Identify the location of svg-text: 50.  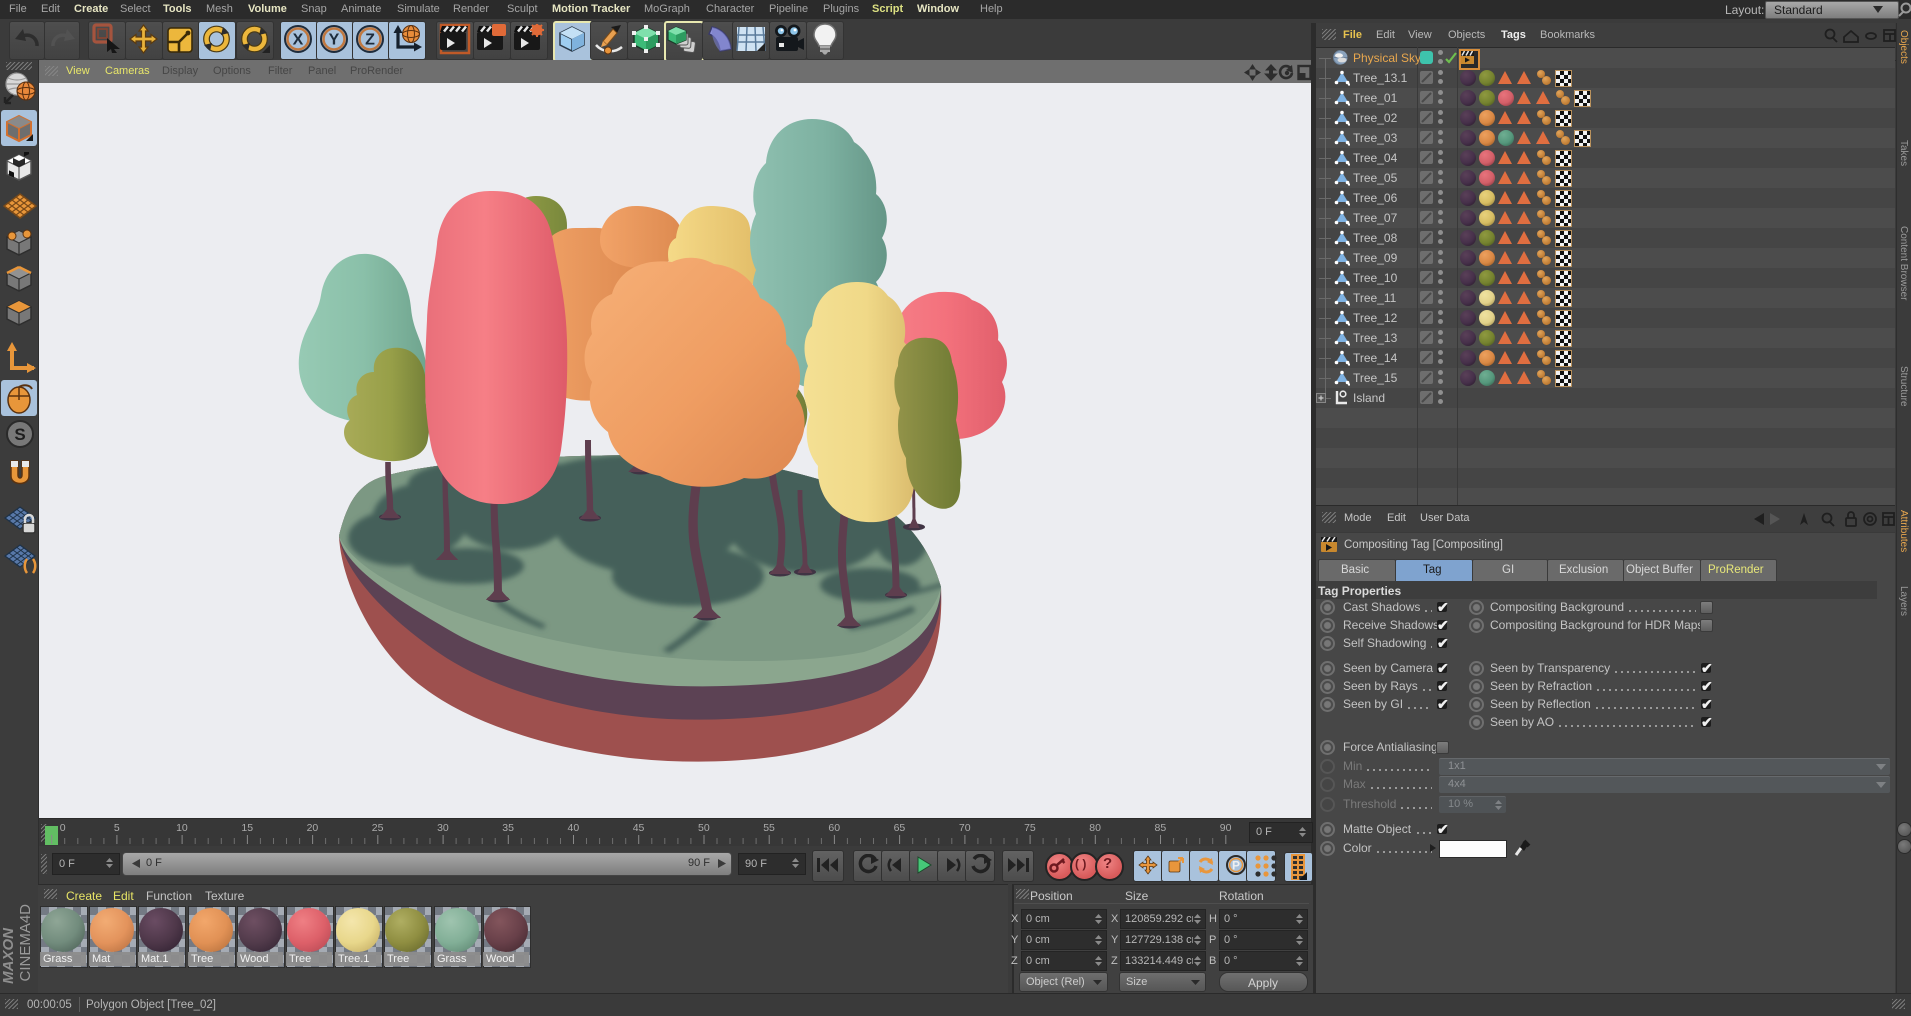
(704, 828).